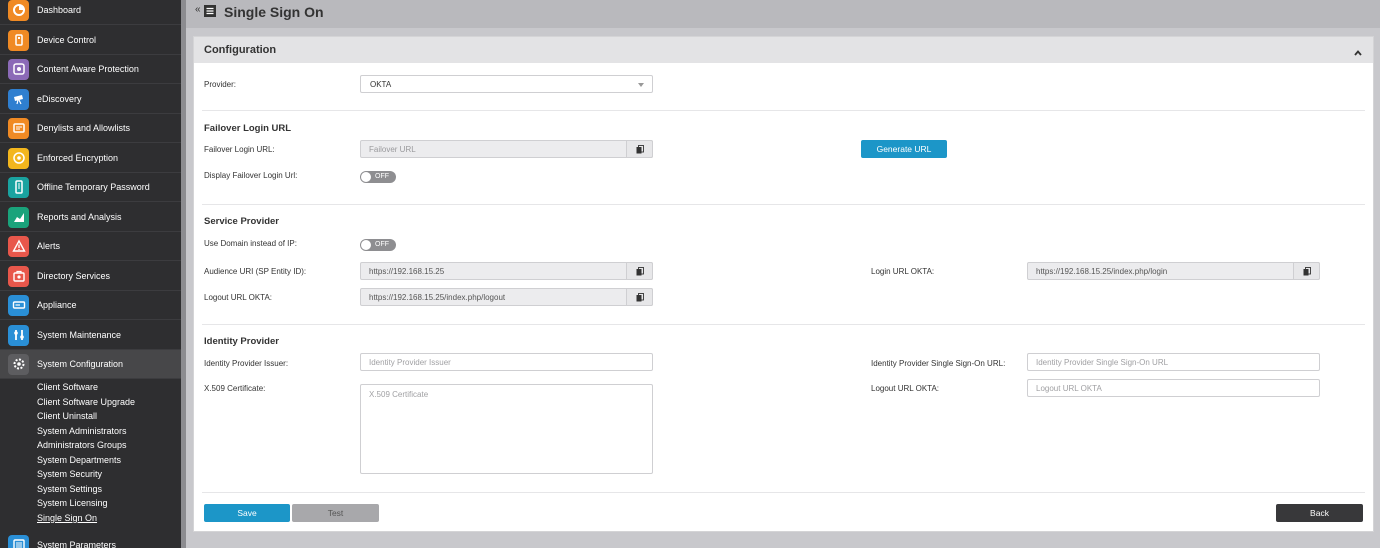  What do you see at coordinates (1173, 388) in the screenshot?
I see `idp-logout-url-input` at bounding box center [1173, 388].